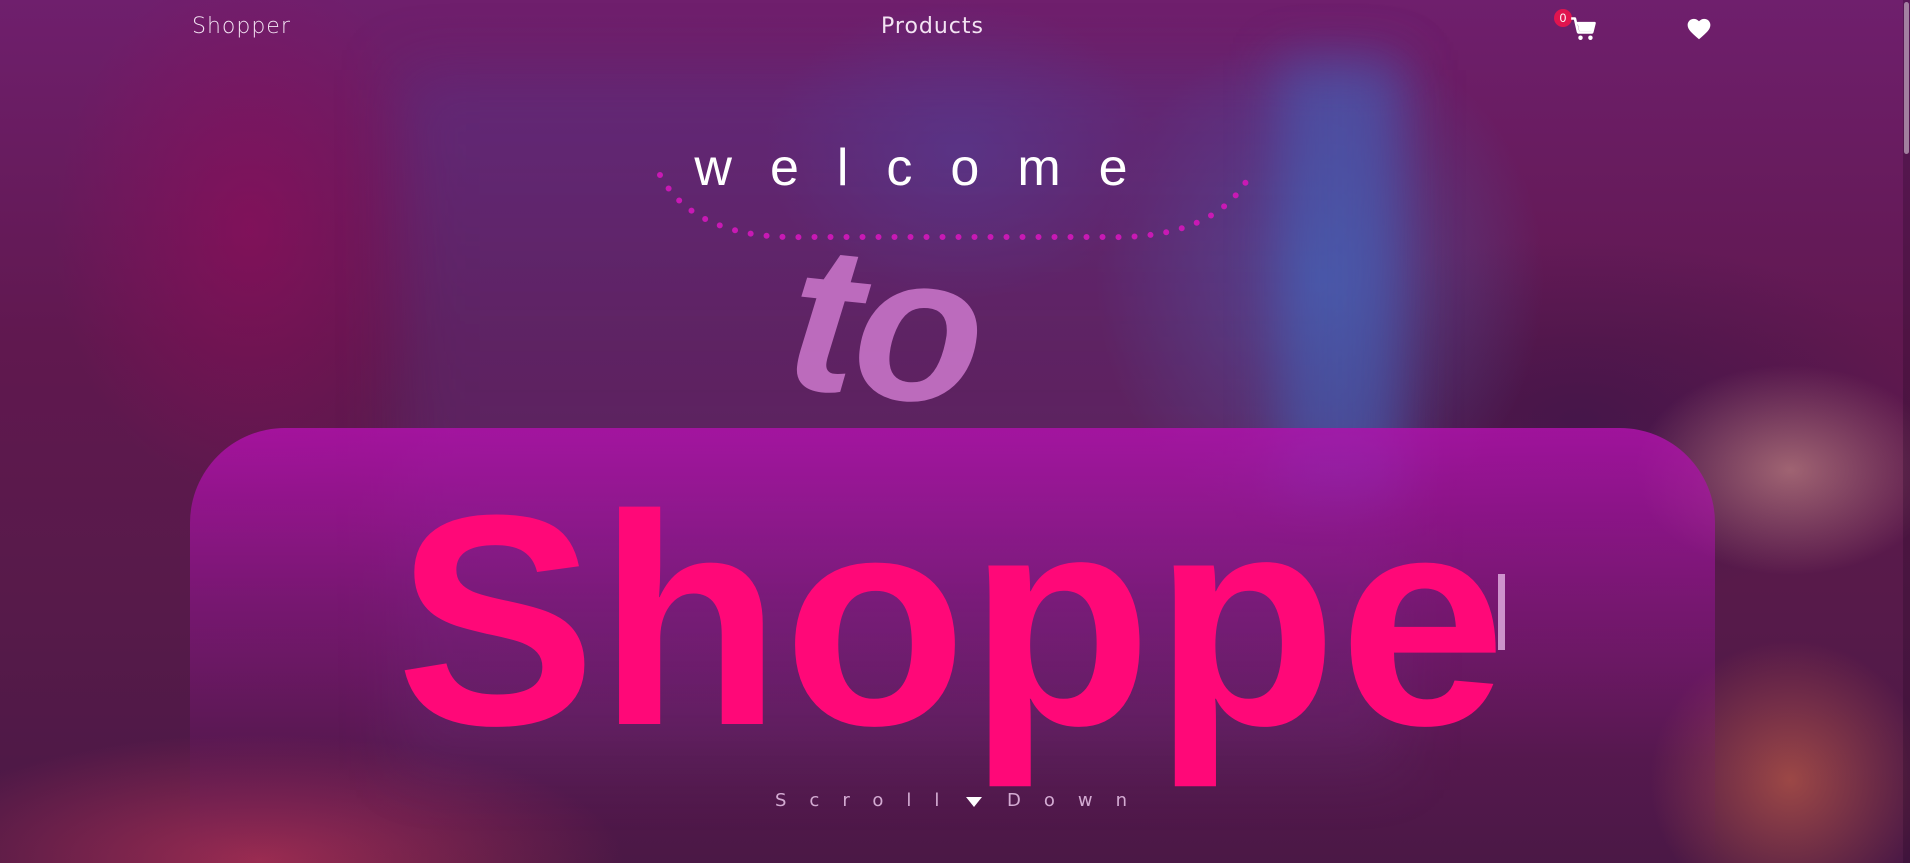 The height and width of the screenshot is (863, 1910). I want to click on scroll-down-button: Scroll Down, so click(960, 802).